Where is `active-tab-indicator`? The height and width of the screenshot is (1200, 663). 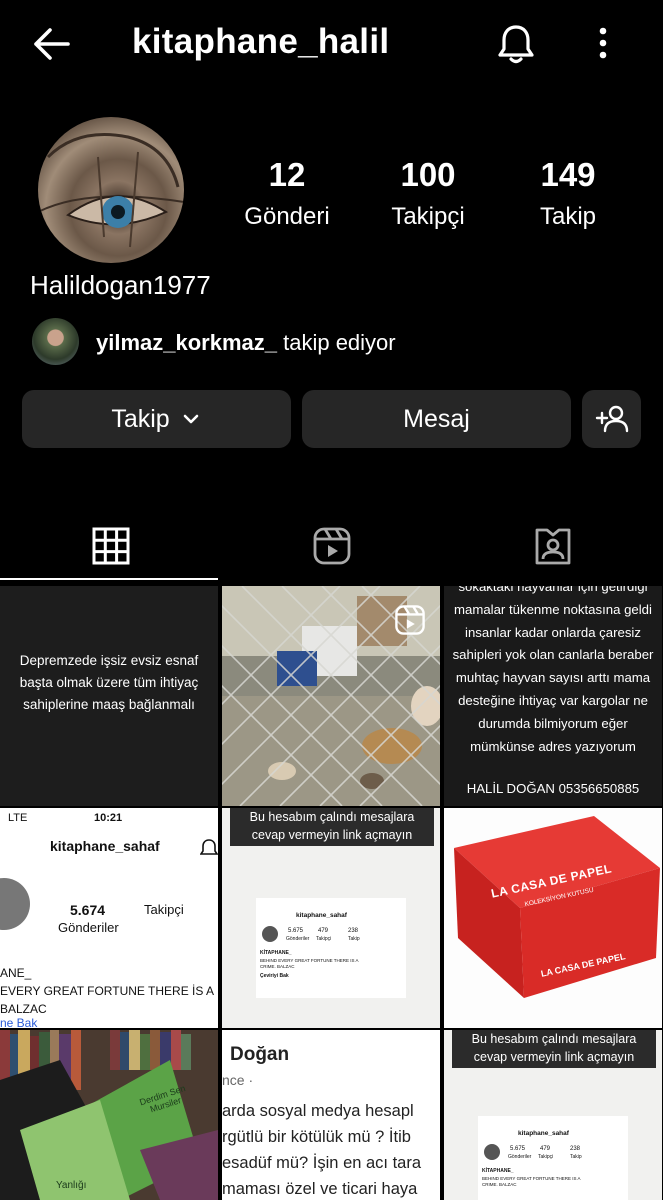
active-tab-indicator is located at coordinates (109, 579).